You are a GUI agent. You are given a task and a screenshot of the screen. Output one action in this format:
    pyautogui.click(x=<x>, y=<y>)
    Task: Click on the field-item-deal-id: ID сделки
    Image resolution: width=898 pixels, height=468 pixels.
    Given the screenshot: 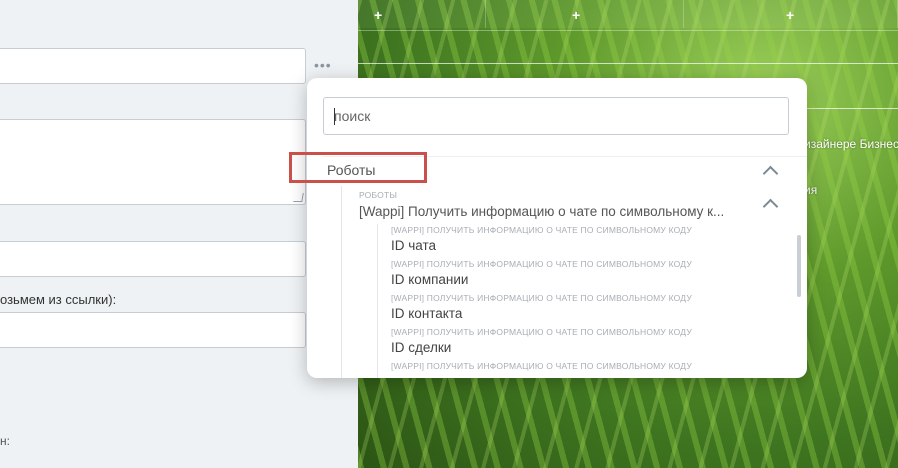 What is the action you would take?
    pyautogui.click(x=421, y=347)
    